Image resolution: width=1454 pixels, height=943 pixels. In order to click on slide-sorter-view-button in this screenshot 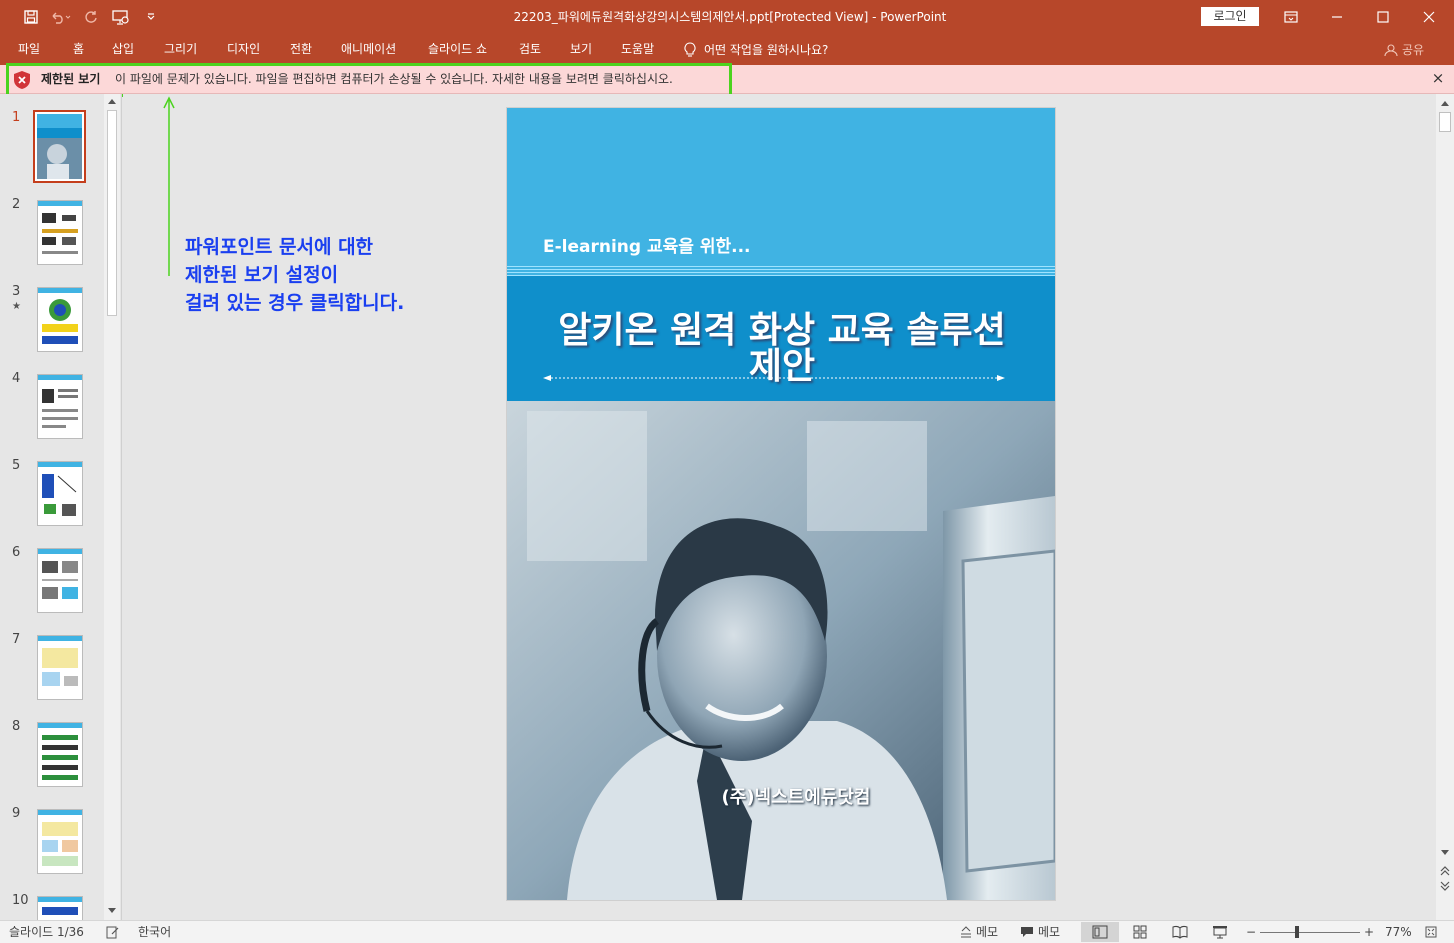, I will do `click(1140, 932)`.